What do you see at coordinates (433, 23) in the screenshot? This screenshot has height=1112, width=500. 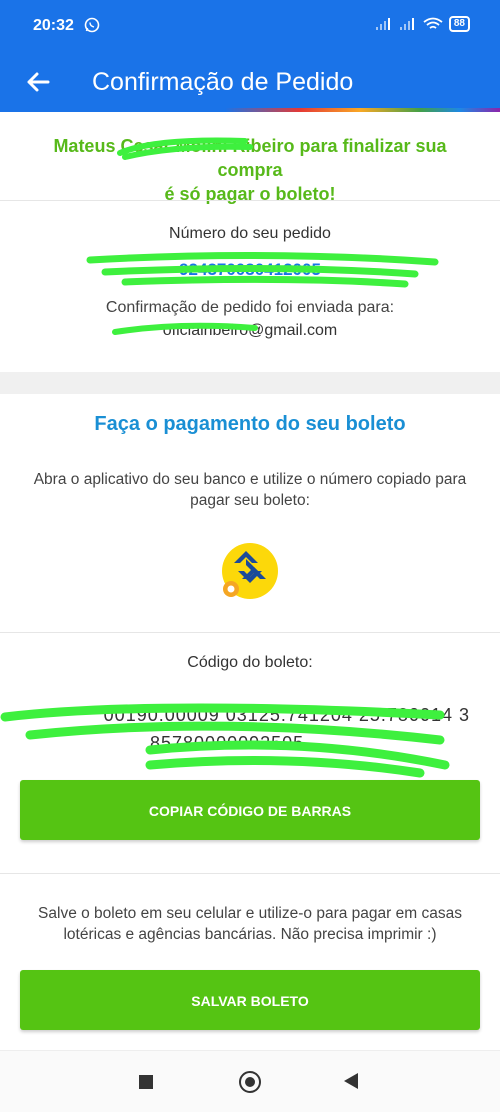 I see `wifi-icon` at bounding box center [433, 23].